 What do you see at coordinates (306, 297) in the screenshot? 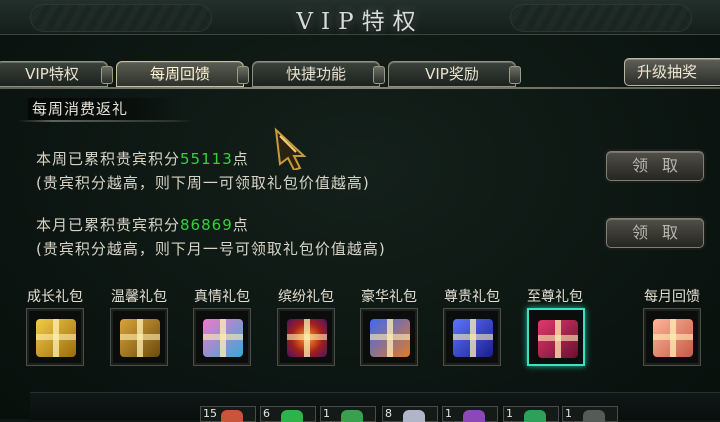
I see `gift-label-colorful: 缤纷礼包` at bounding box center [306, 297].